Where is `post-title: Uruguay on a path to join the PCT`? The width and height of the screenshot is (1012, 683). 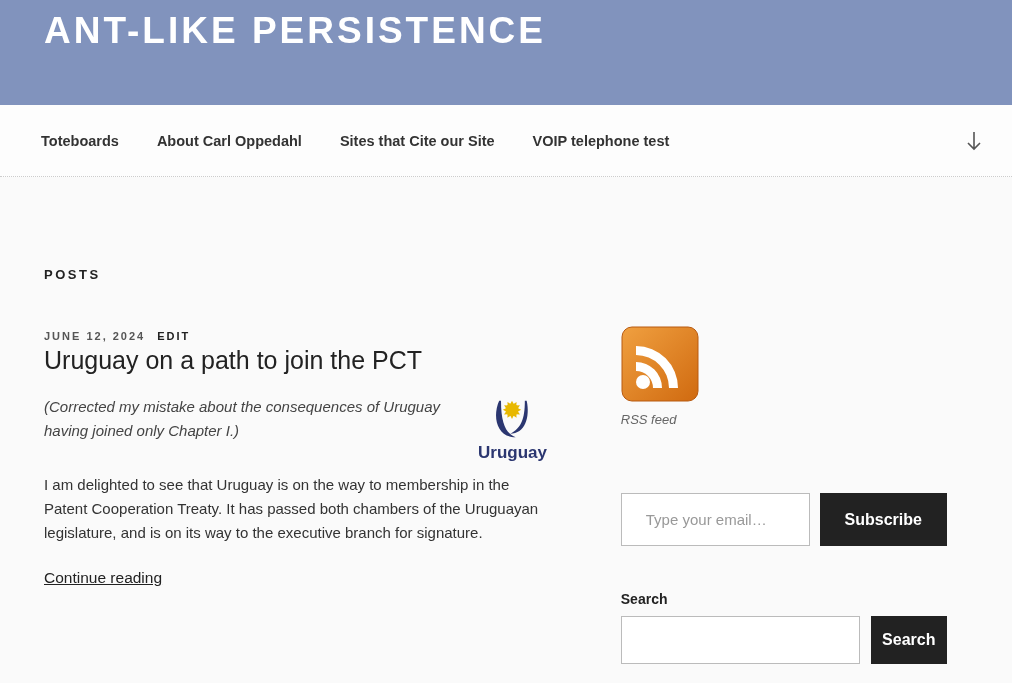
post-title: Uruguay on a path to join the PCT is located at coordinates (298, 360).